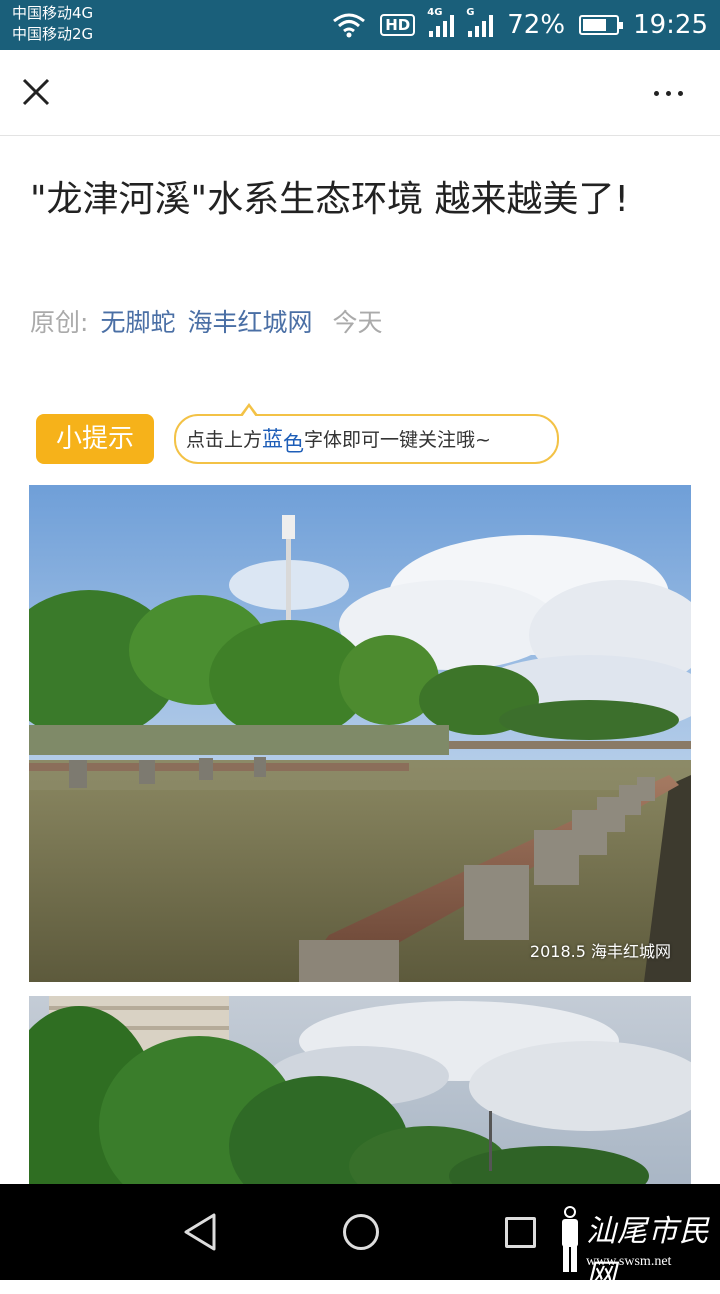  I want to click on status-bar: 中国移动4G 中国移动2G HD 4G G 72% 19:25, so click(360, 25).